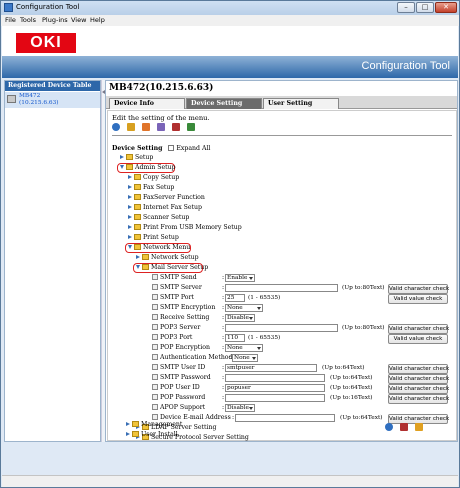 The height and width of the screenshot is (488, 460). Describe the element at coordinates (196, 357) in the screenshot. I see `field-label: Authentication Method` at that location.